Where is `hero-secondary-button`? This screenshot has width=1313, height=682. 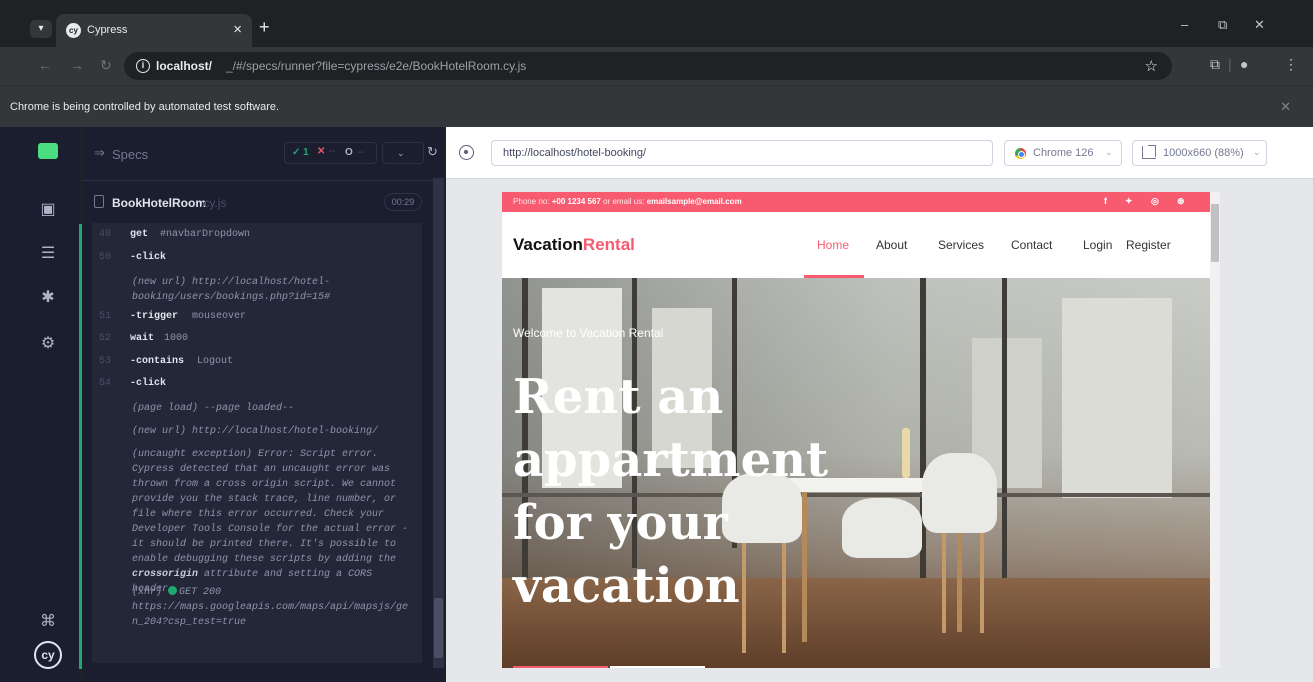 hero-secondary-button is located at coordinates (657, 667).